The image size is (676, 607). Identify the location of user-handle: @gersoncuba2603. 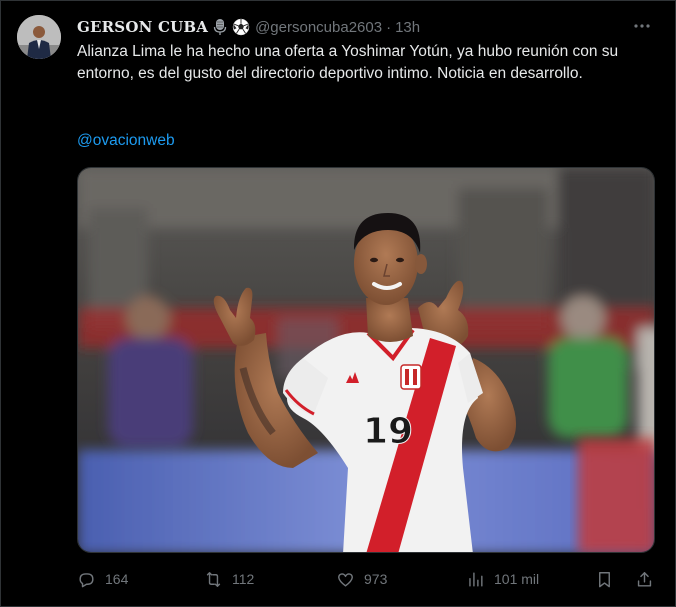
(318, 27).